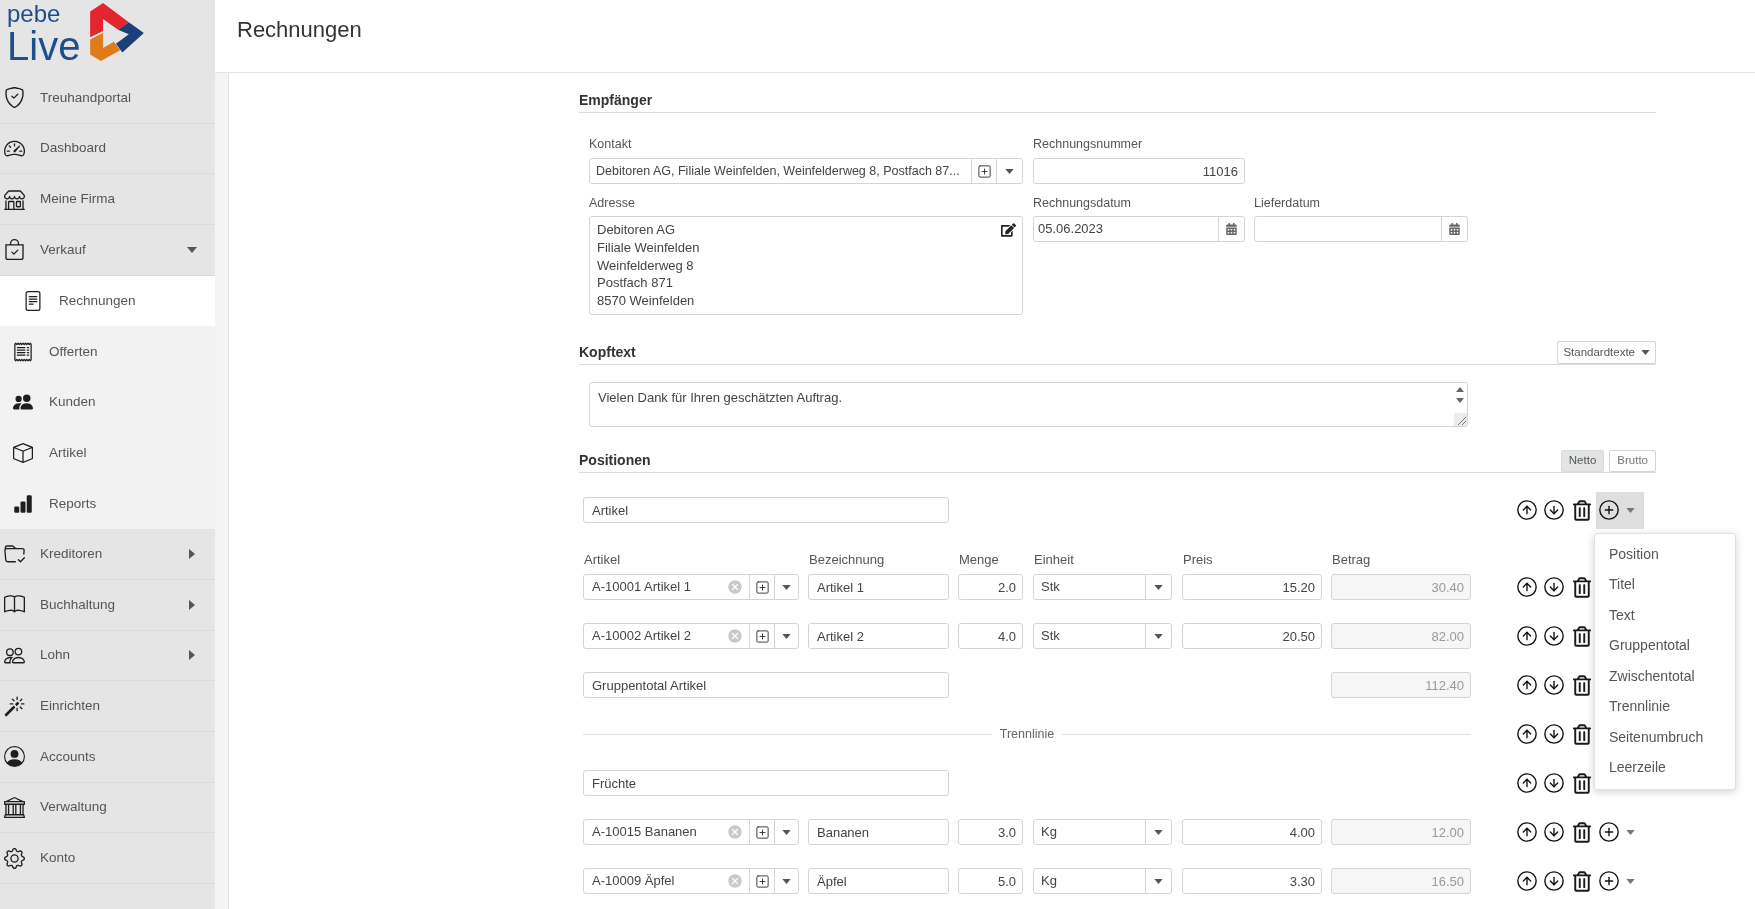 The height and width of the screenshot is (909, 1755). Describe the element at coordinates (990, 636) in the screenshot. I see `quantity-field: 4.0` at that location.